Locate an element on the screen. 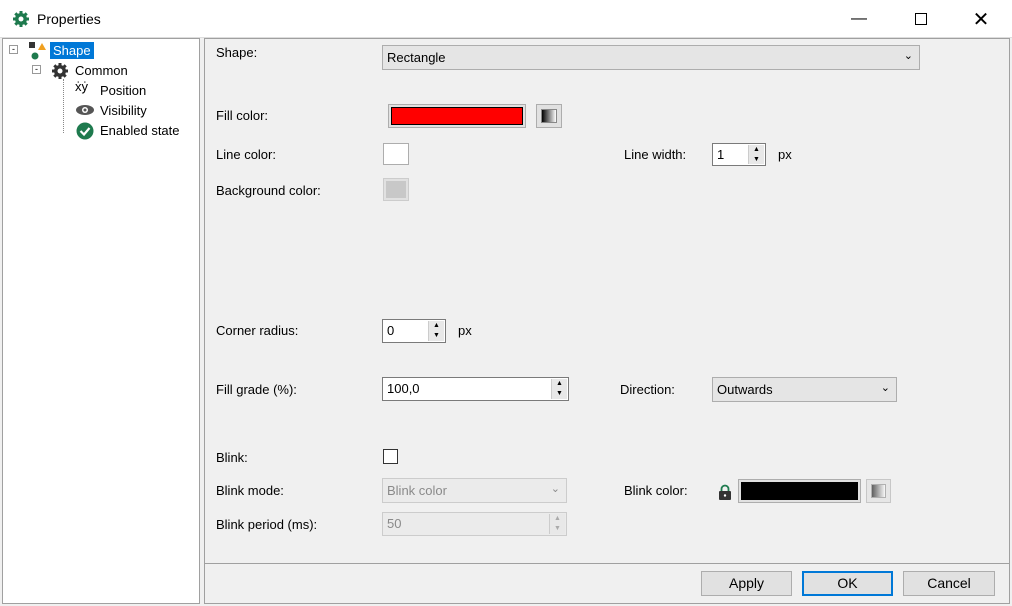  blink-label: Blink: is located at coordinates (232, 457).